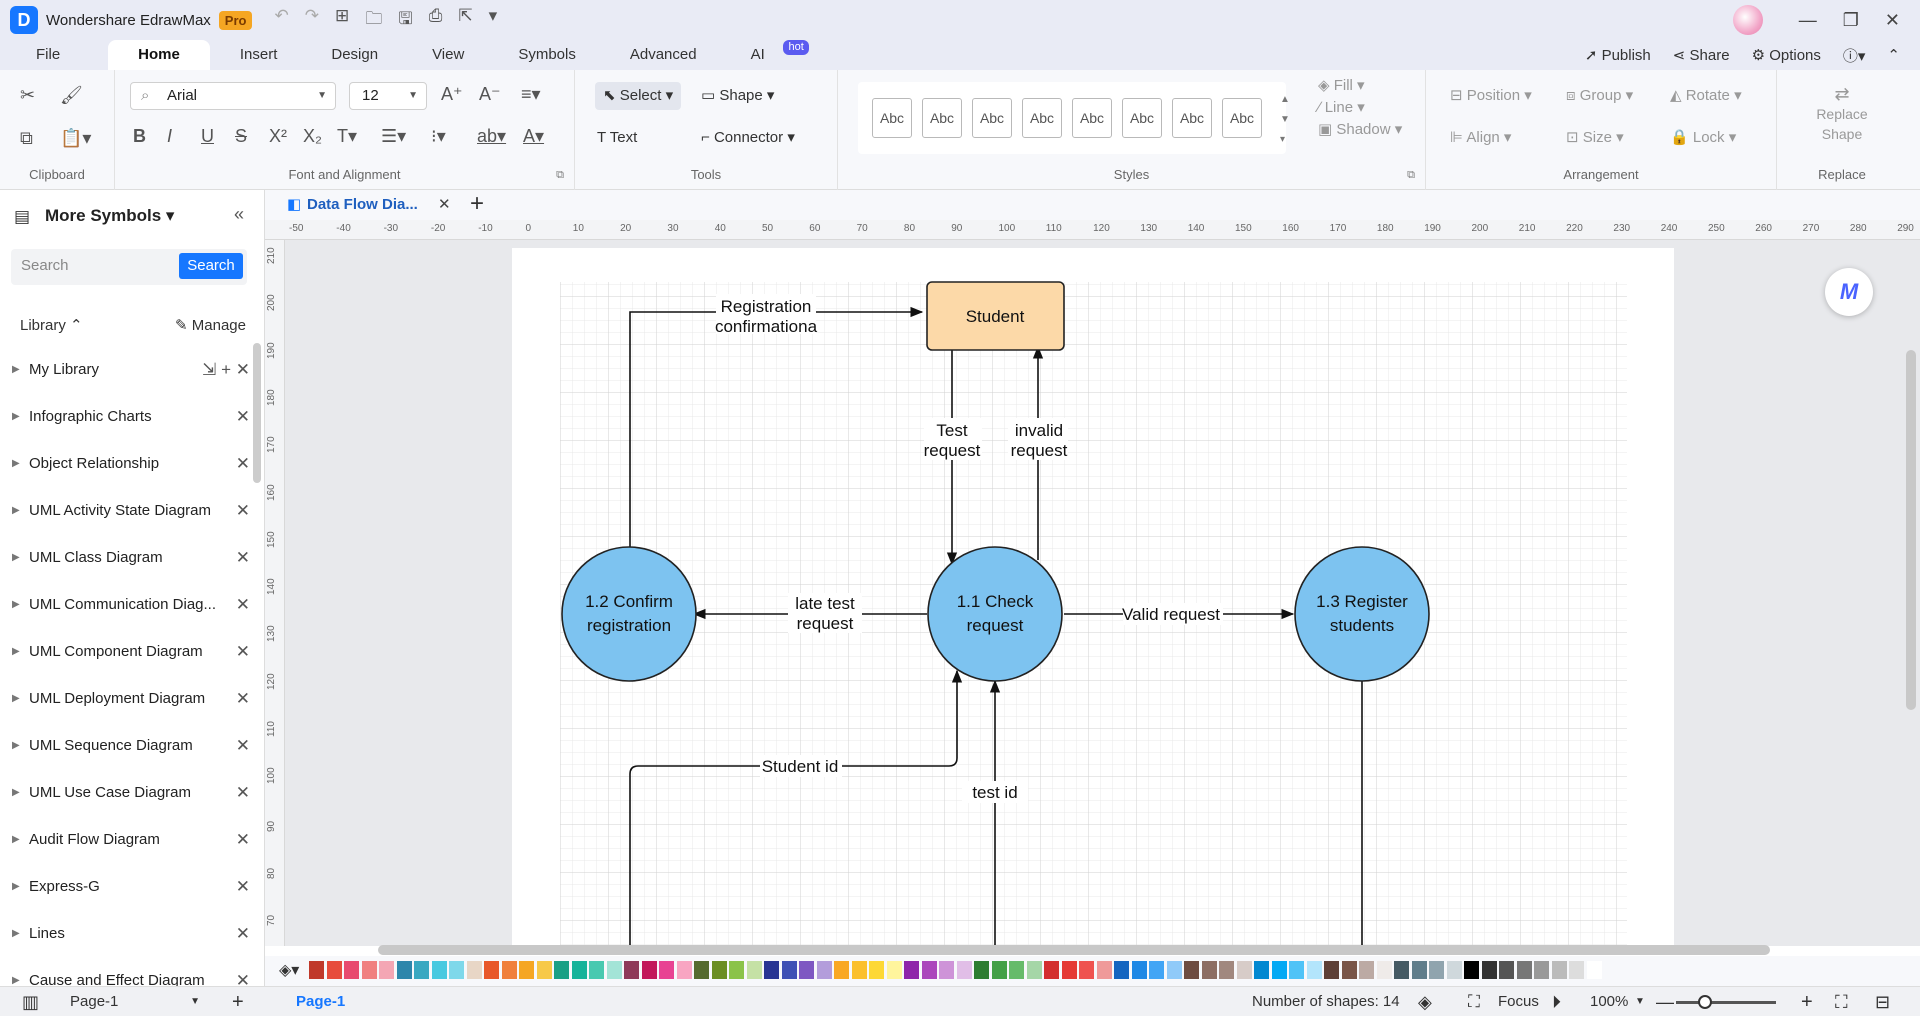  Describe the element at coordinates (125, 558) in the screenshot. I see `library-item: ▶ UML Class Diagram ✕` at that location.